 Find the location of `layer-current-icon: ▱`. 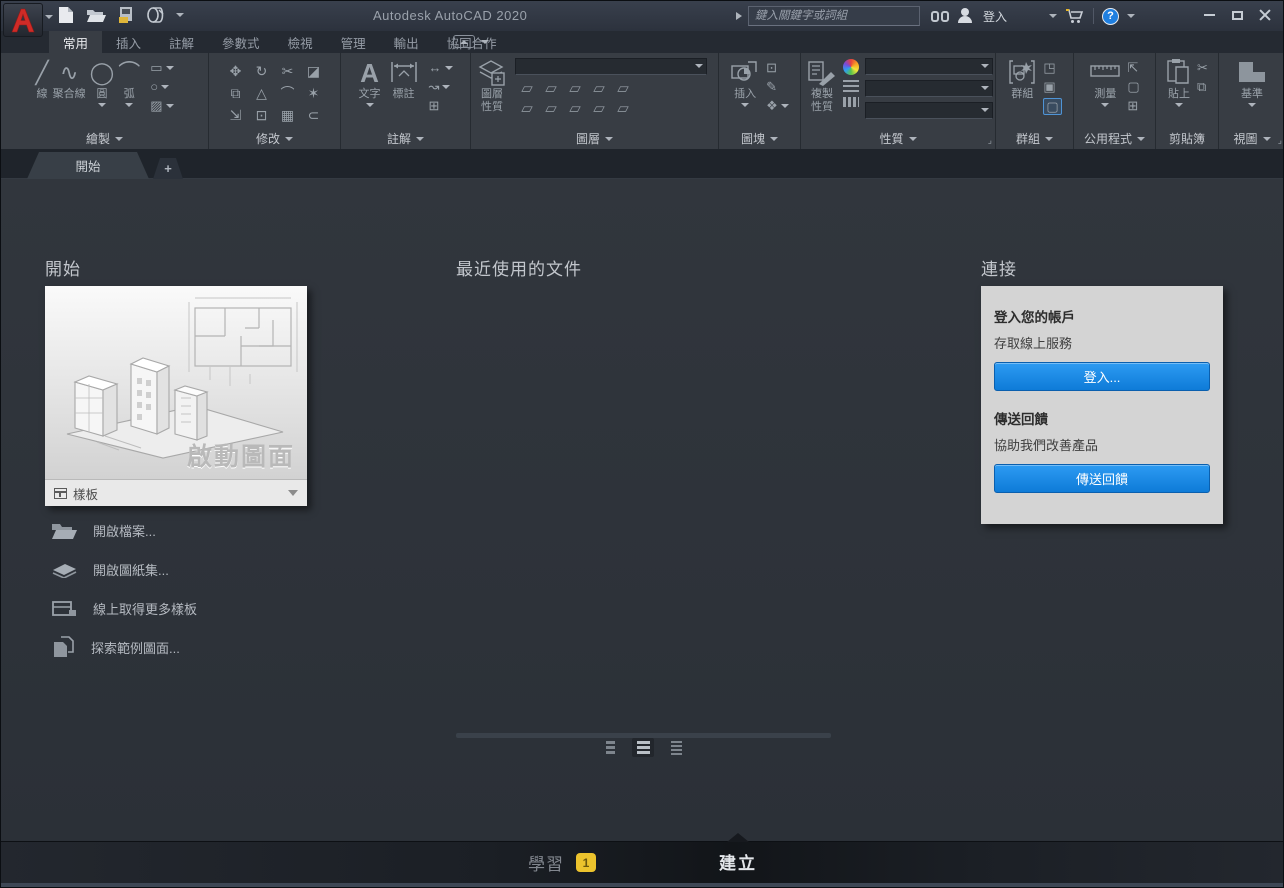

layer-current-icon: ▱ is located at coordinates (623, 108).